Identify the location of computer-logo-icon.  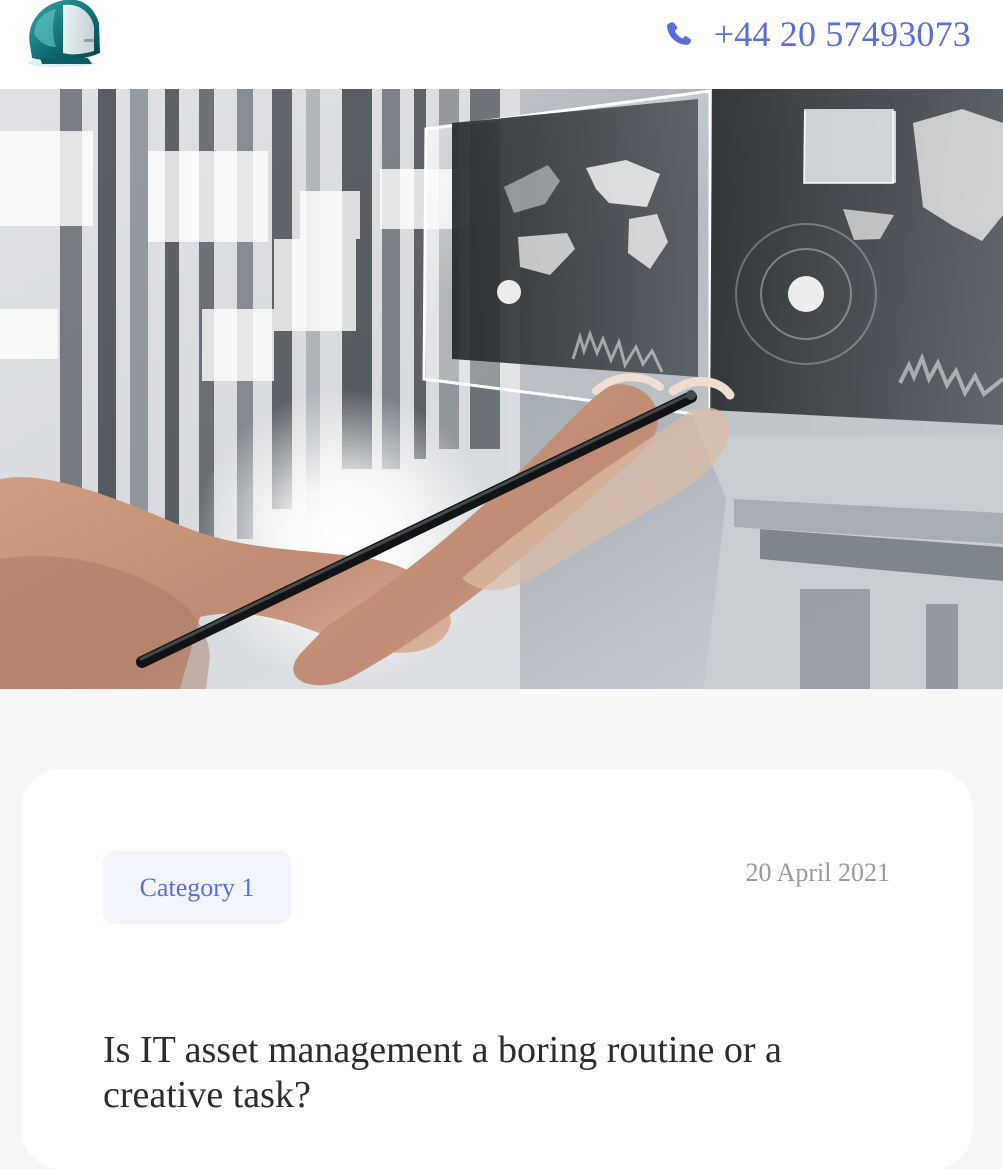
(64, 33).